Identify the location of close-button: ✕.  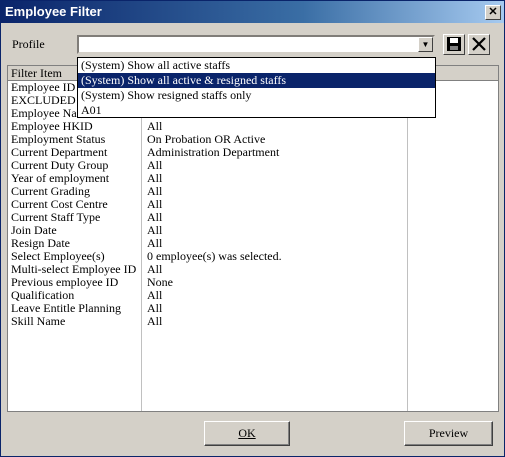
(493, 12).